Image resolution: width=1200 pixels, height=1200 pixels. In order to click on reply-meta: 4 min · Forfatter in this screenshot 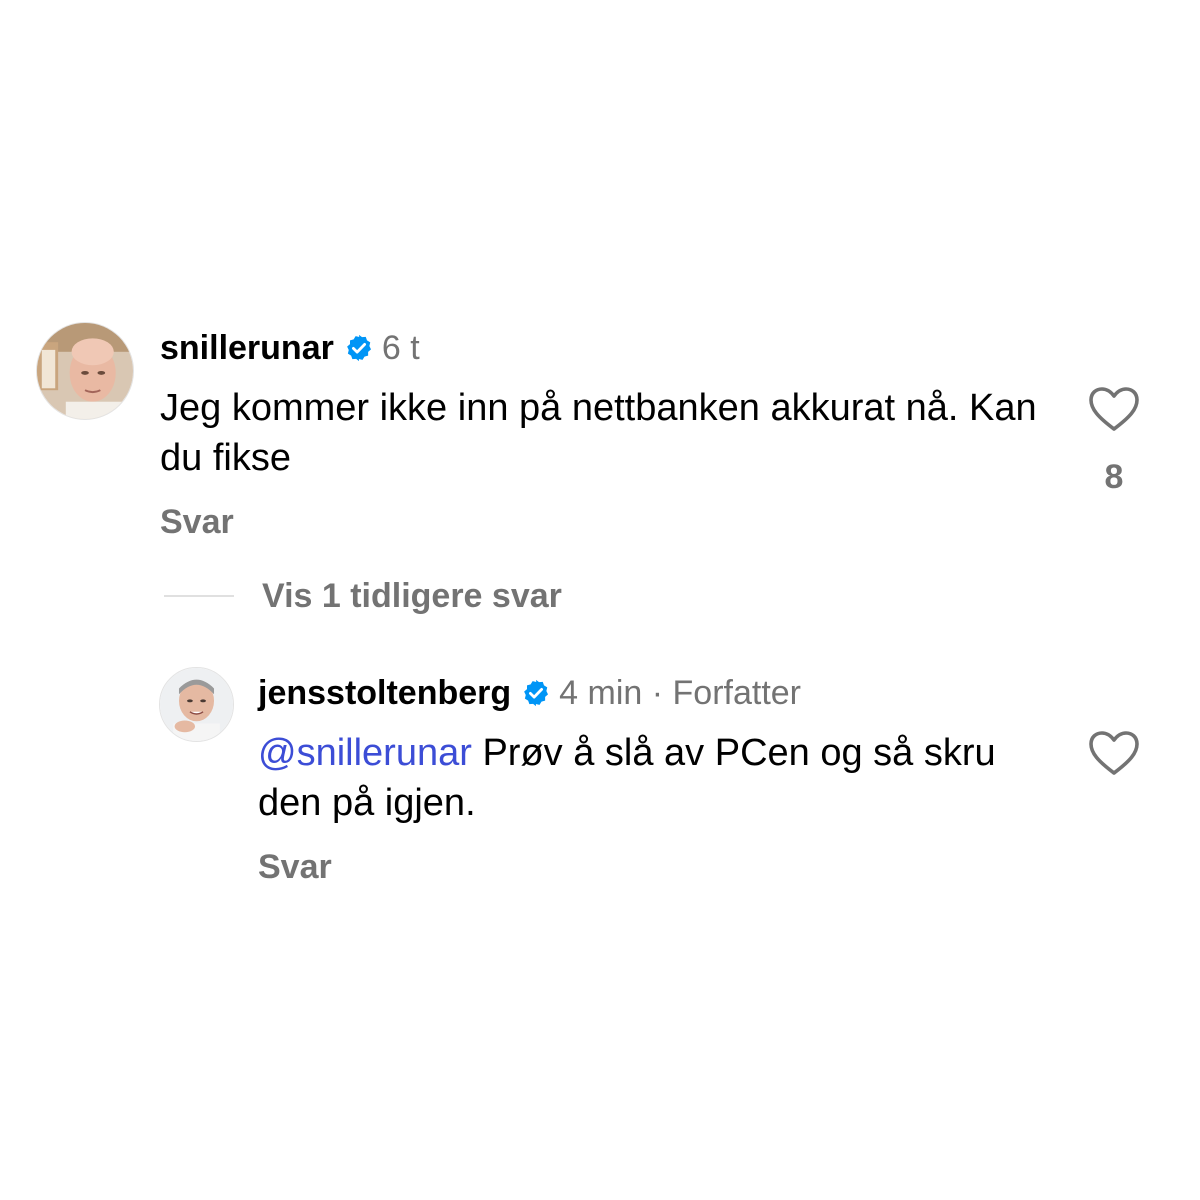, I will do `click(680, 693)`.